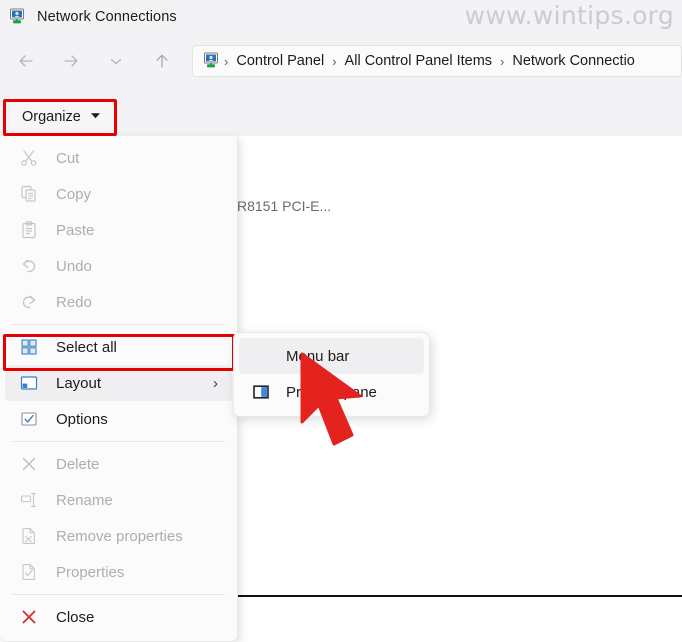 This screenshot has height=642, width=682. What do you see at coordinates (341, 16) in the screenshot?
I see `title-bar: Network Connections` at bounding box center [341, 16].